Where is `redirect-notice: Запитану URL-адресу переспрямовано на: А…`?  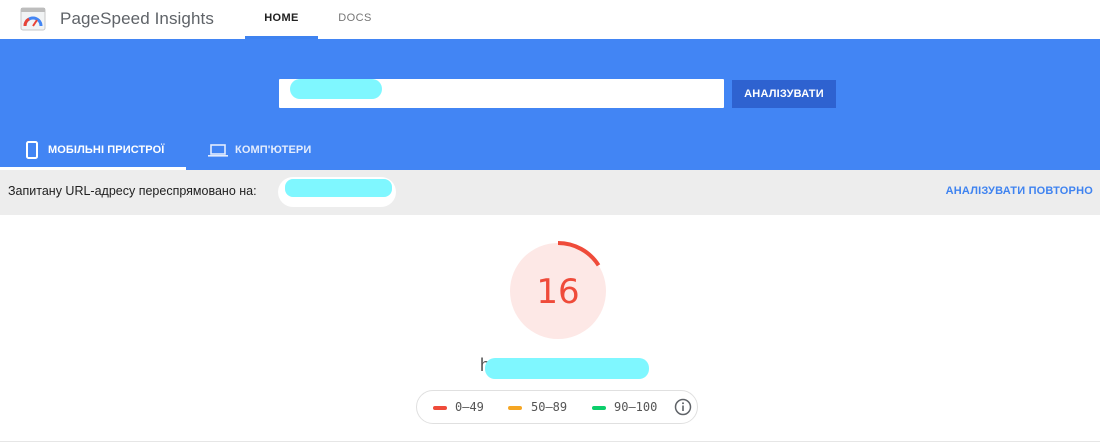 redirect-notice: Запитану URL-адресу переспрямовано на: А… is located at coordinates (550, 192).